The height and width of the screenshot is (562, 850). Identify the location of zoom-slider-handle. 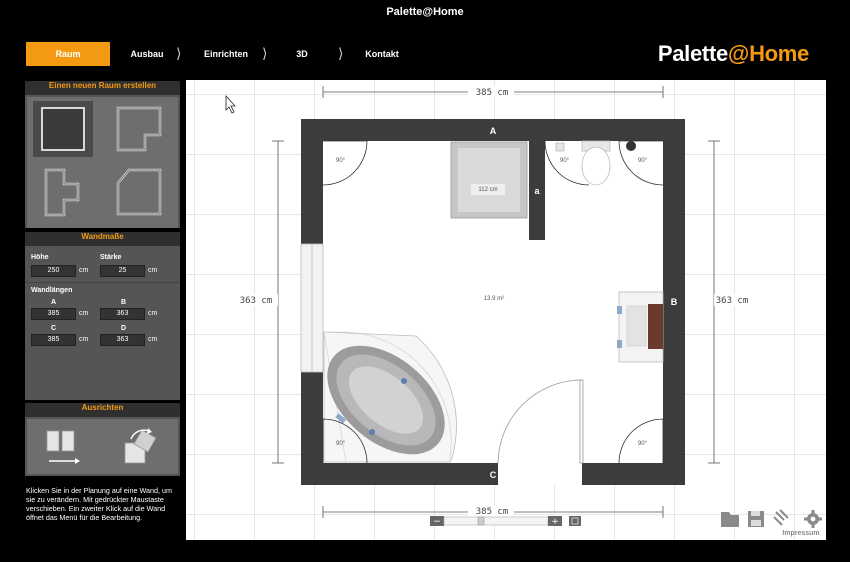
(481, 521).